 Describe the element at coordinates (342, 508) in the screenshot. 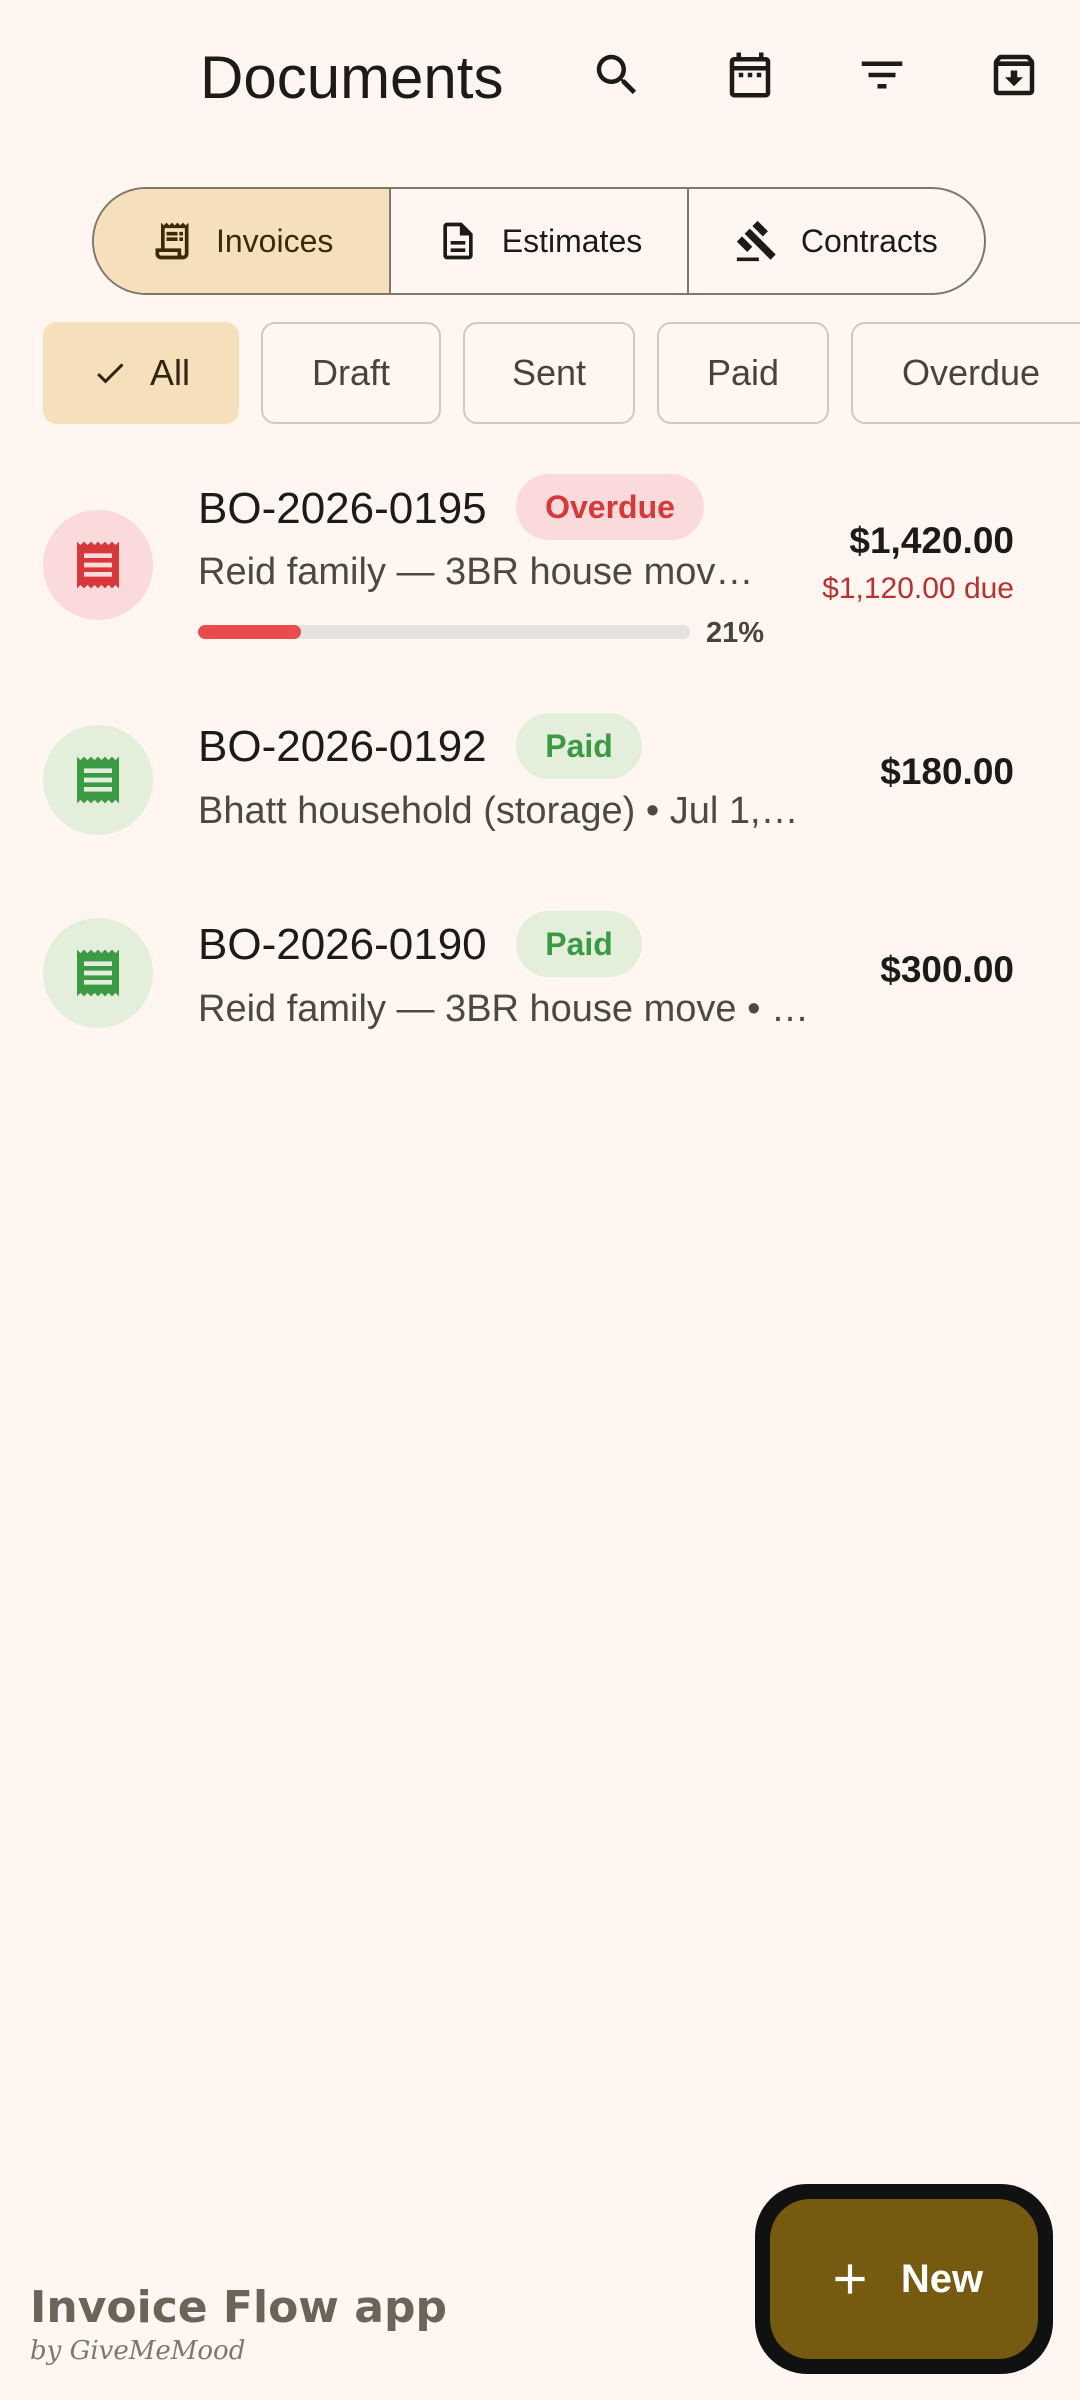

I see `invoice-number: BO-2026-0195` at that location.